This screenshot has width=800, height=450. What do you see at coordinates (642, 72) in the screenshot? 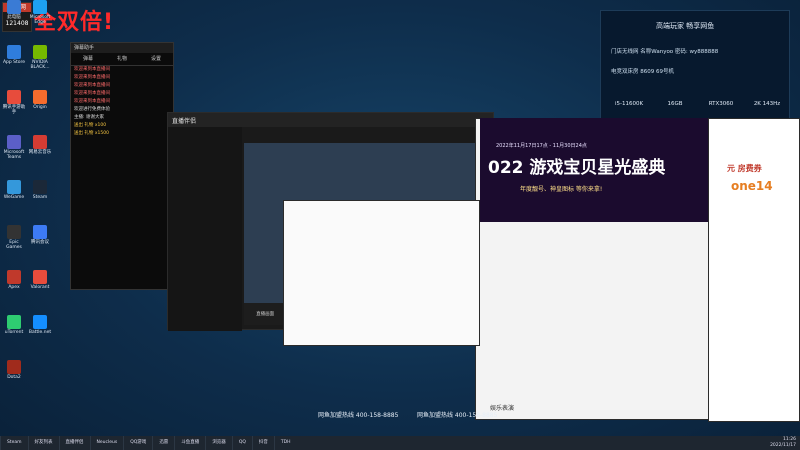
I see `room-row: 电竞双床房 8609 69号机` at bounding box center [642, 72].